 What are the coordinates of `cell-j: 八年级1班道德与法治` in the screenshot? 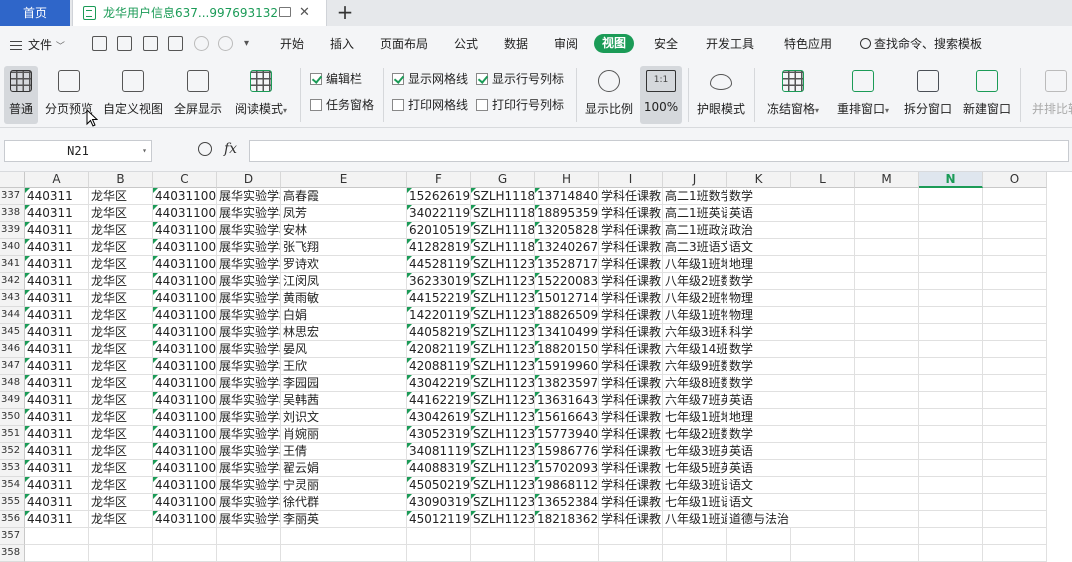 It's located at (695, 519).